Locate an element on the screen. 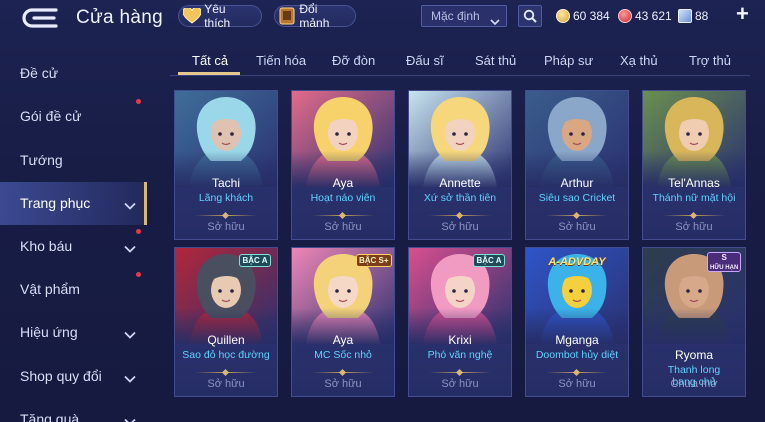 The width and height of the screenshot is (765, 422). sidebar-item-label: Tặng quà is located at coordinates (50, 416).